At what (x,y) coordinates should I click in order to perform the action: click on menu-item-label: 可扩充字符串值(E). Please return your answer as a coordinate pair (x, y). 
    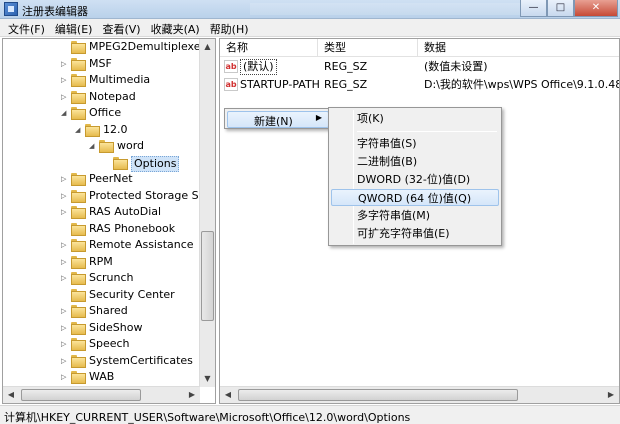
    Looking at the image, I should click on (403, 233).